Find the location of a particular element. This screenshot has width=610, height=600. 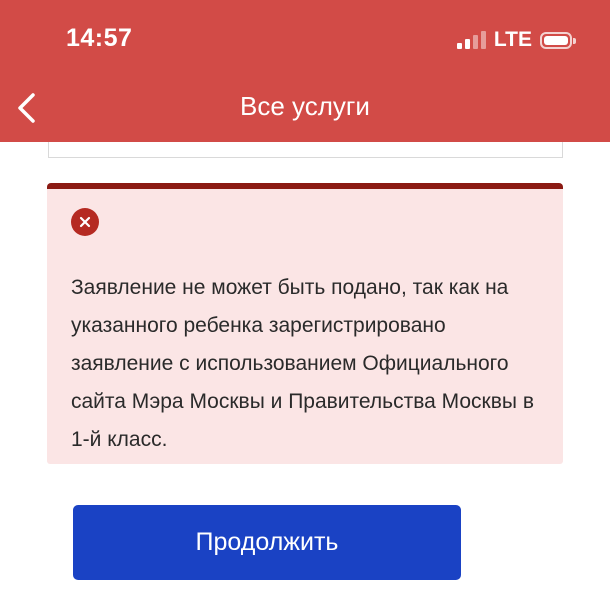

error-x-circle-icon is located at coordinates (85, 222).